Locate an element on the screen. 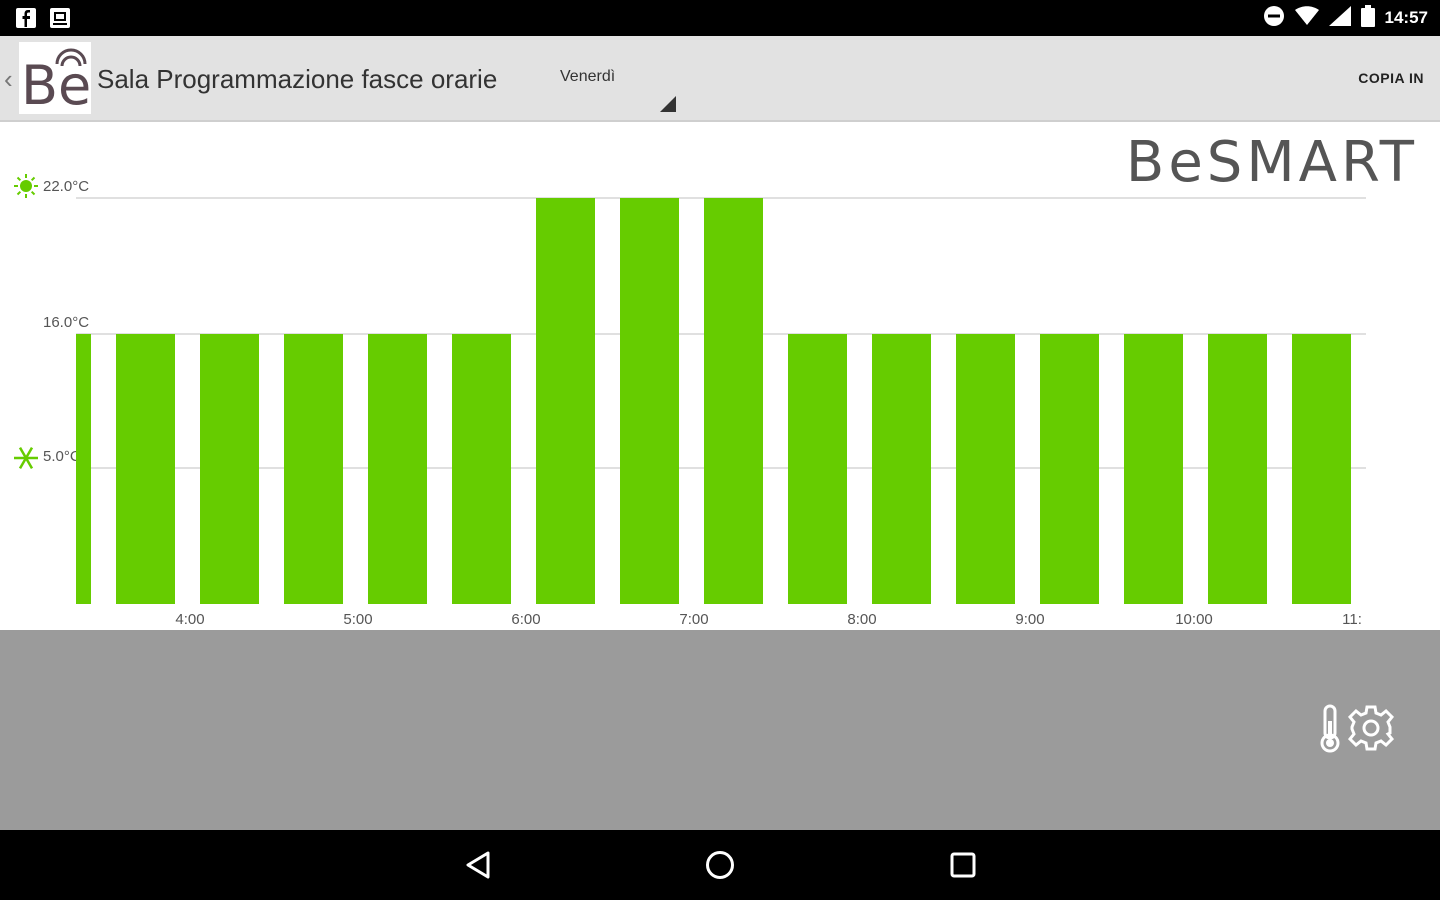 Image resolution: width=1440 pixels, height=900 pixels. facebook-icon is located at coordinates (26, 18).